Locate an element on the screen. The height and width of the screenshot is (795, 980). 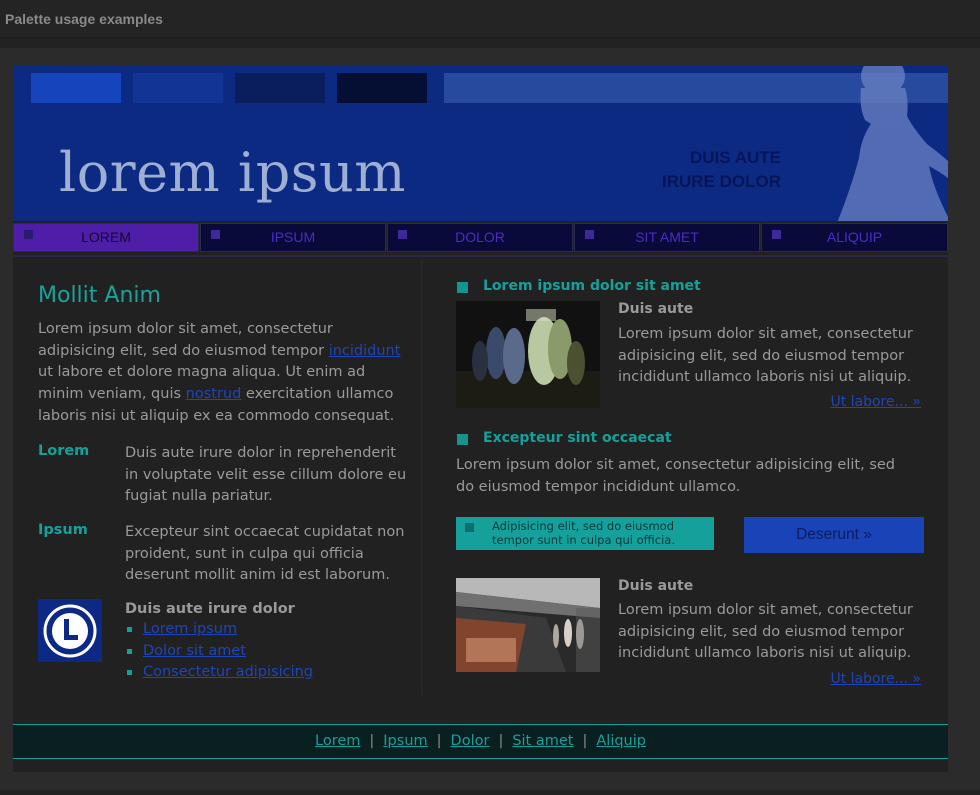
tagline-line-2: IRURE DOLOR is located at coordinates (721, 181).